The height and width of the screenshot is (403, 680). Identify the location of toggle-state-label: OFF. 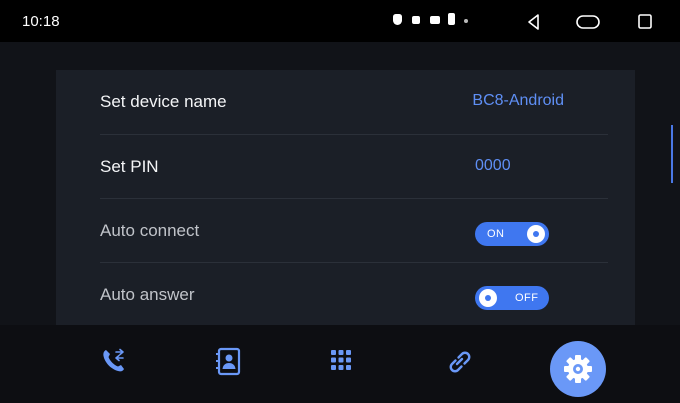
(527, 298).